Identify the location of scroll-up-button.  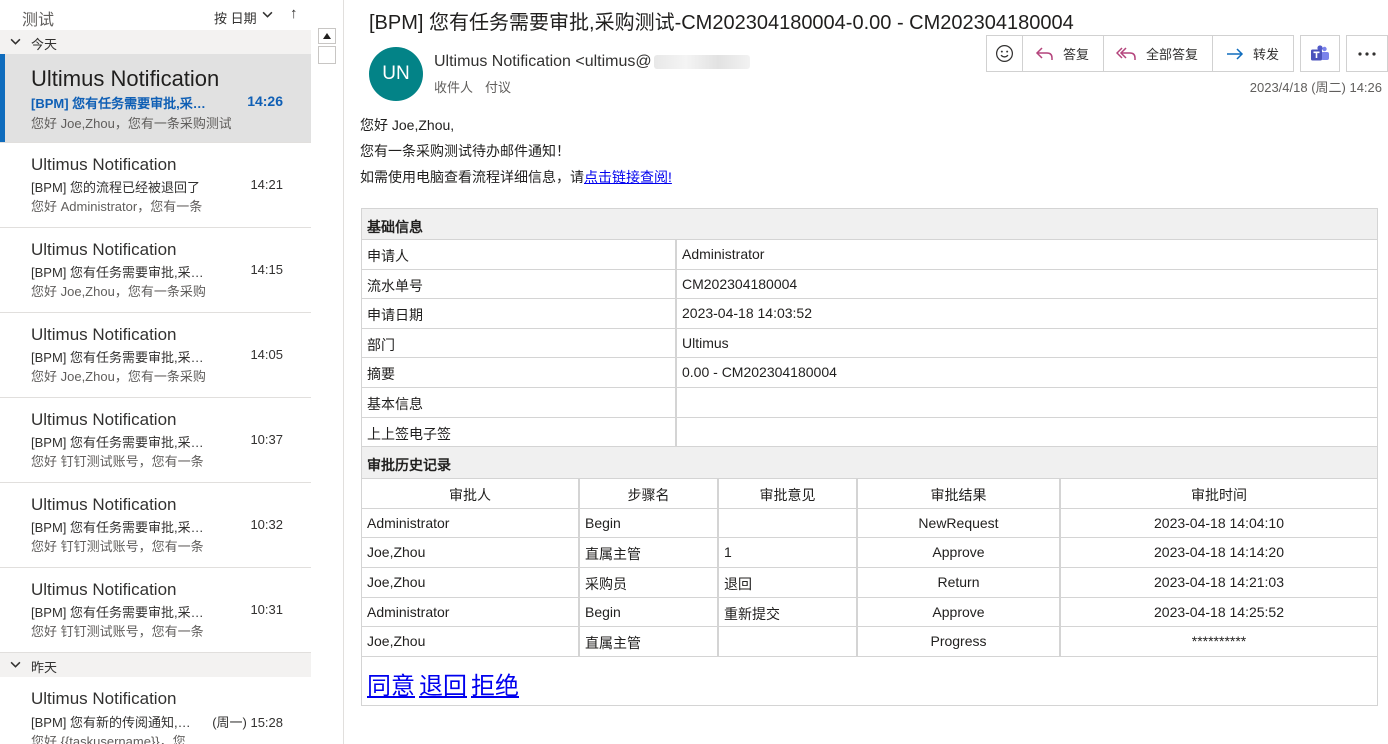
(327, 36).